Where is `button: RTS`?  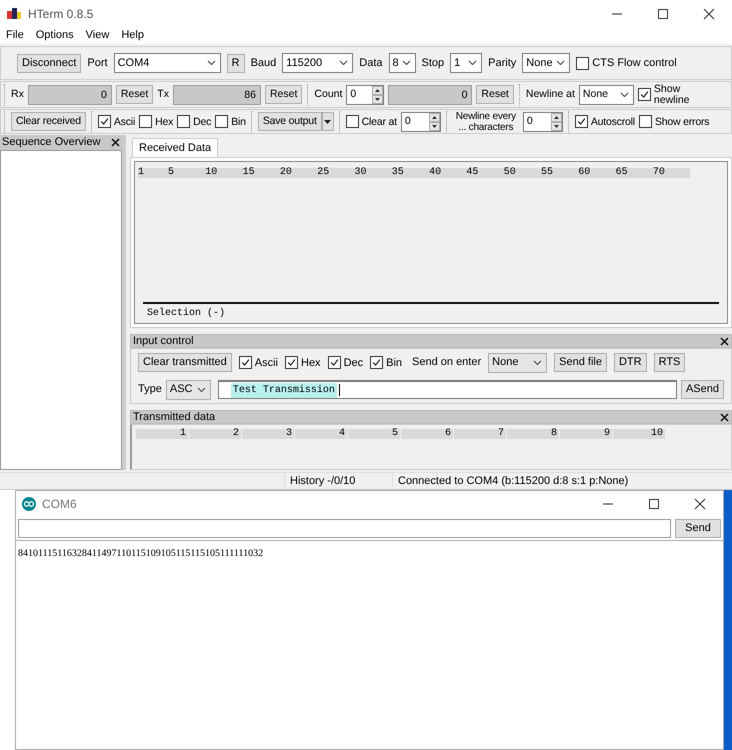
button: RTS is located at coordinates (670, 362).